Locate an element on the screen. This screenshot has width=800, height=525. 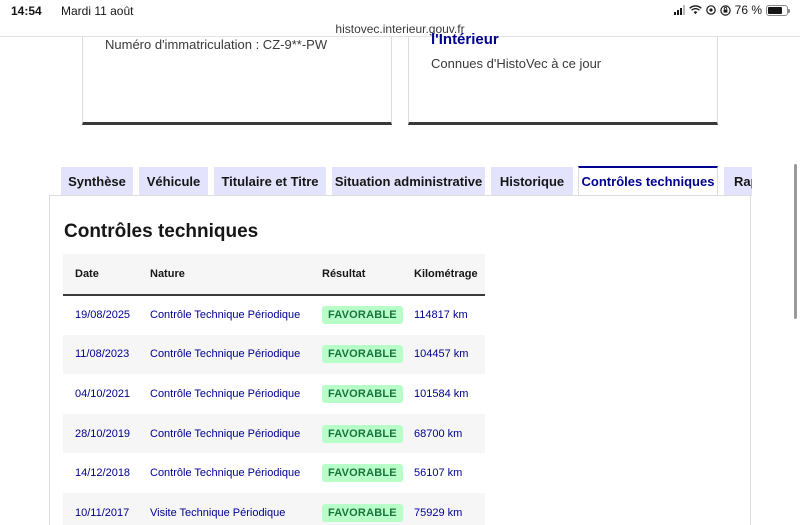
column-header-date: Date is located at coordinates (106, 275).